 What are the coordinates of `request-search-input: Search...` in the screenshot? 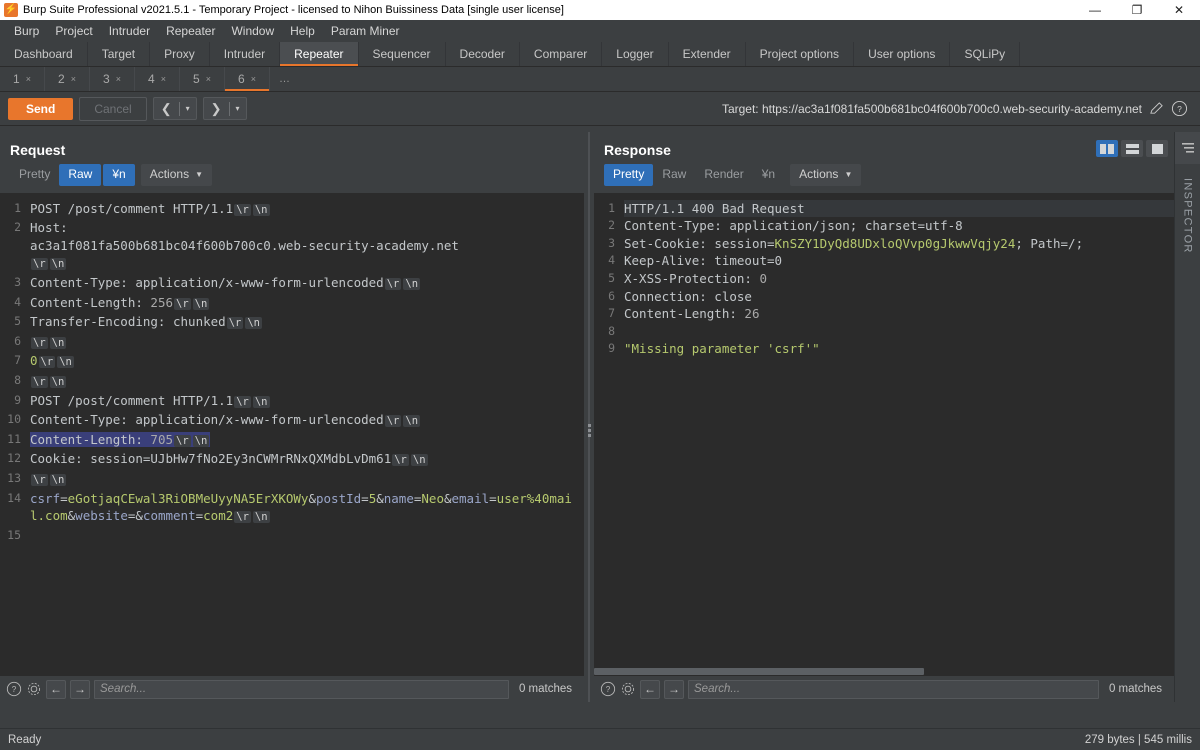 It's located at (301, 689).